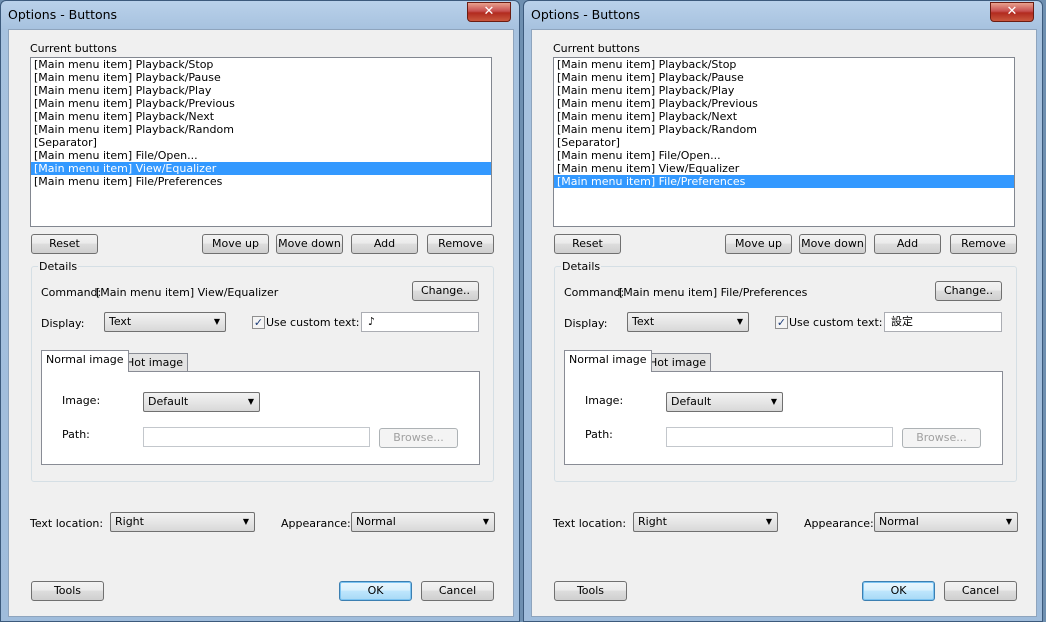 Image resolution: width=1046 pixels, height=622 pixels. I want to click on normal-image-tab-panel, so click(260, 418).